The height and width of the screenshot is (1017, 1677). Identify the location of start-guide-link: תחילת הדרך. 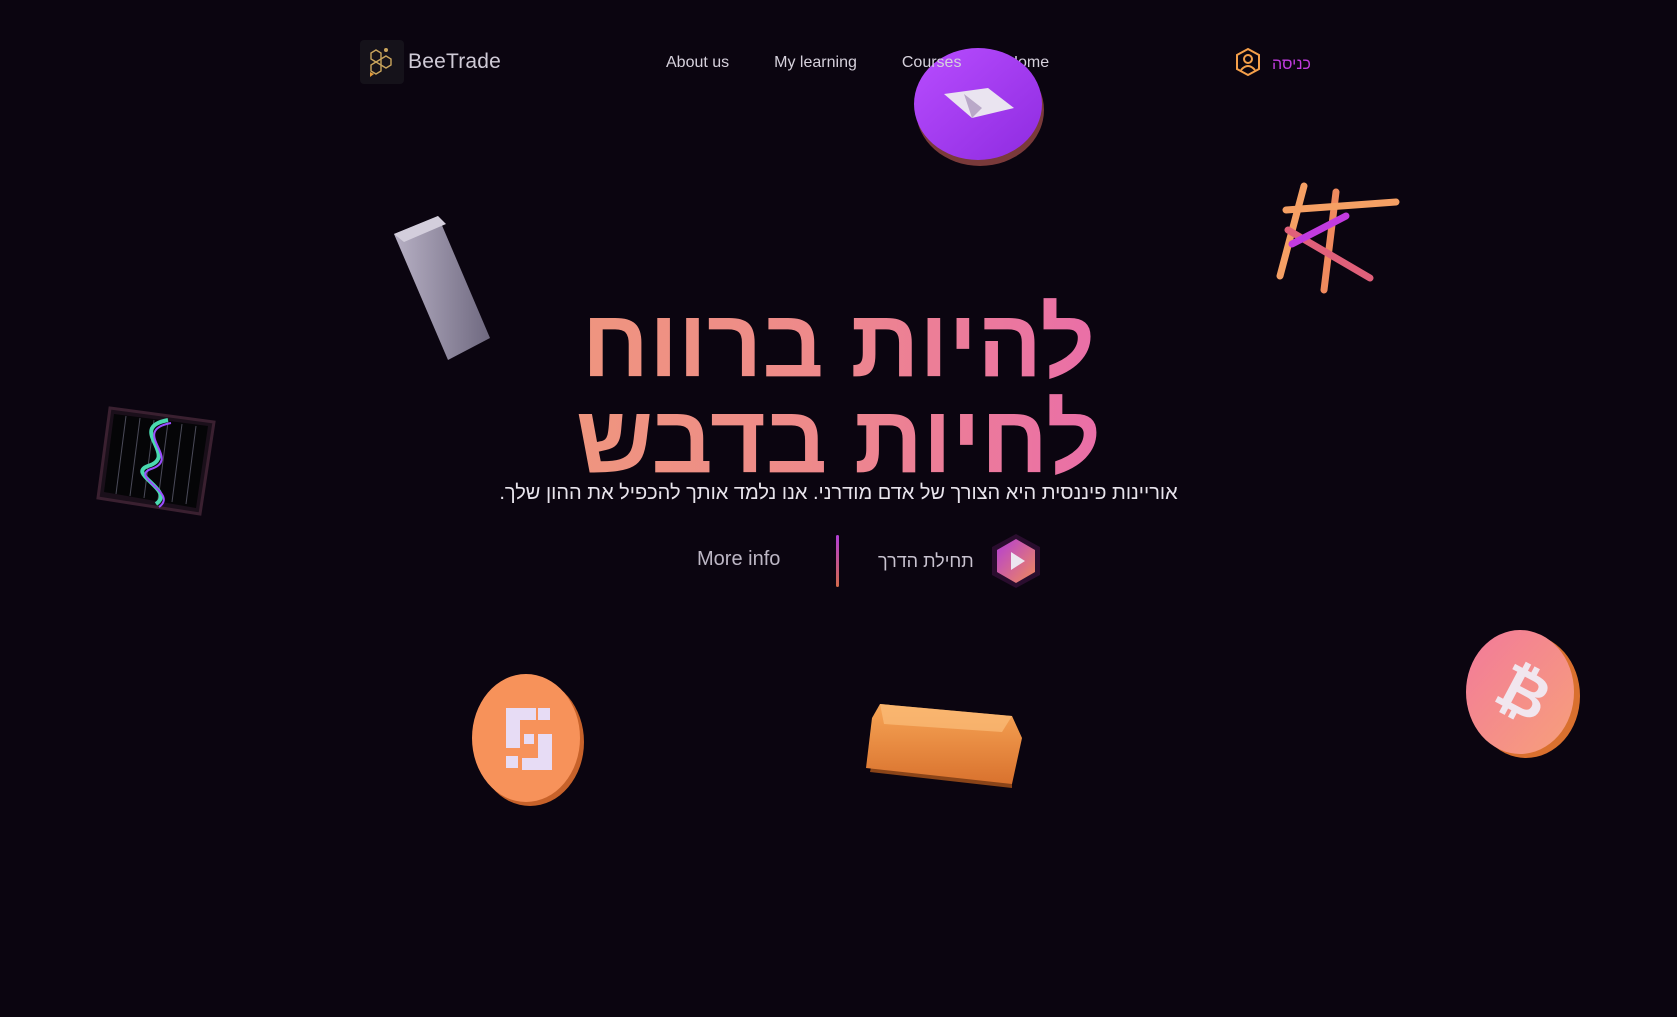
(926, 561).